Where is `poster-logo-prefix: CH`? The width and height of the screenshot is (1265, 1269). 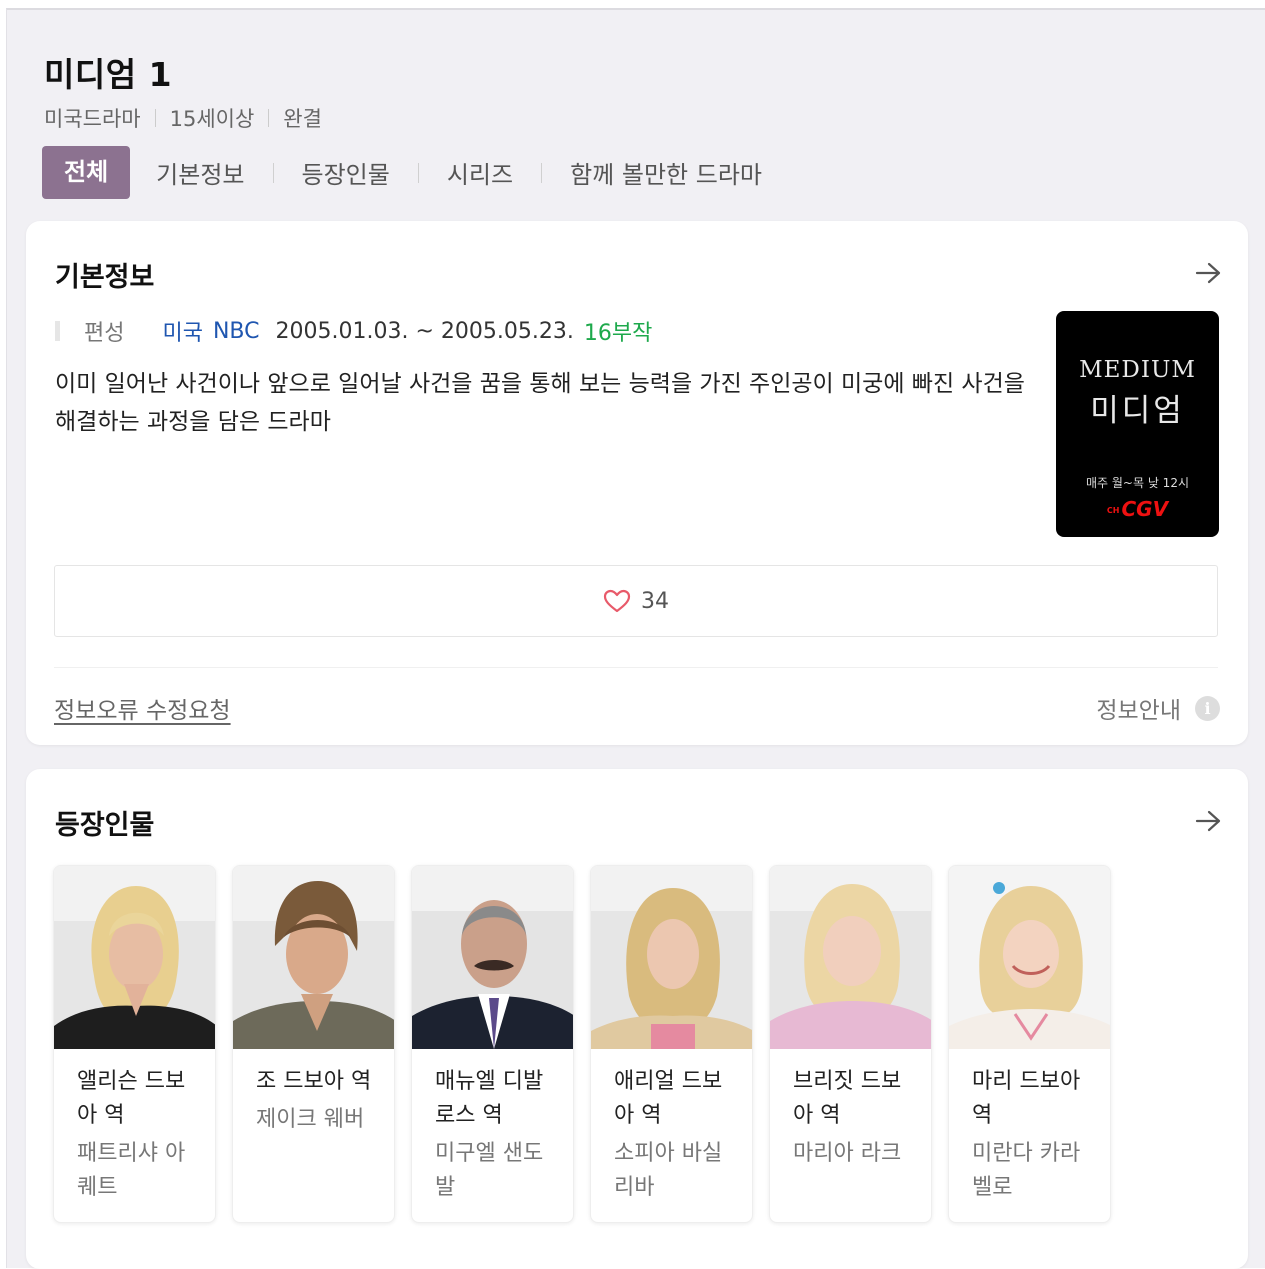
poster-logo-prefix: CH is located at coordinates (1113, 510).